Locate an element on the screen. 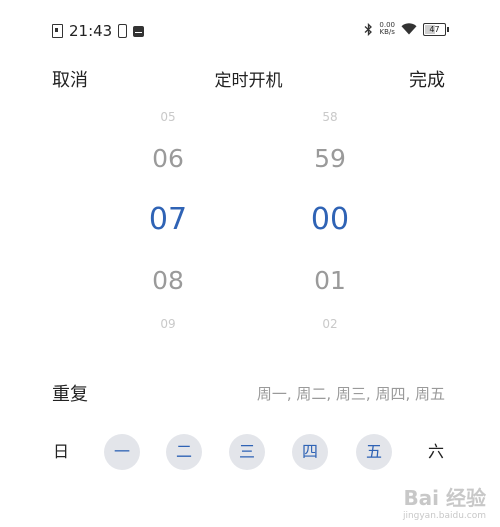  day-friday: 五 is located at coordinates (374, 452).